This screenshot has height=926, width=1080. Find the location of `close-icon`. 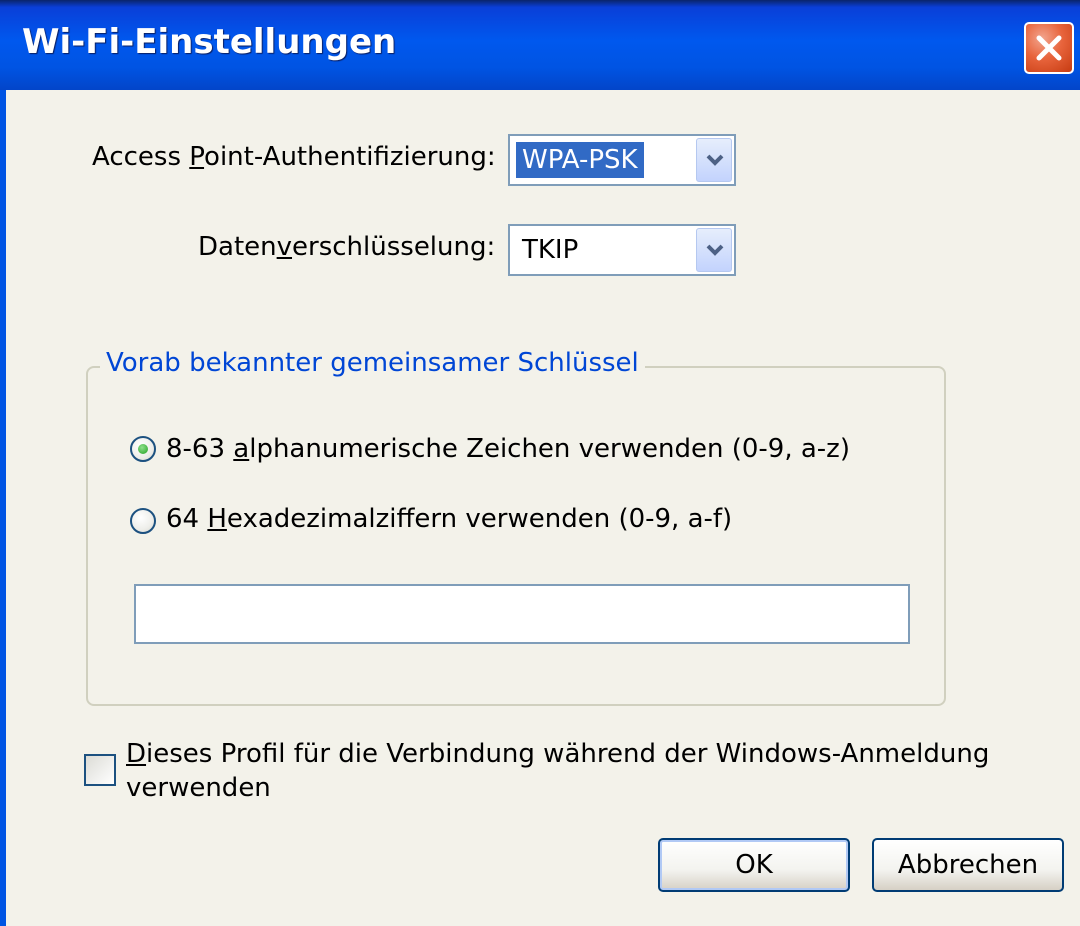

close-icon is located at coordinates (1049, 48).